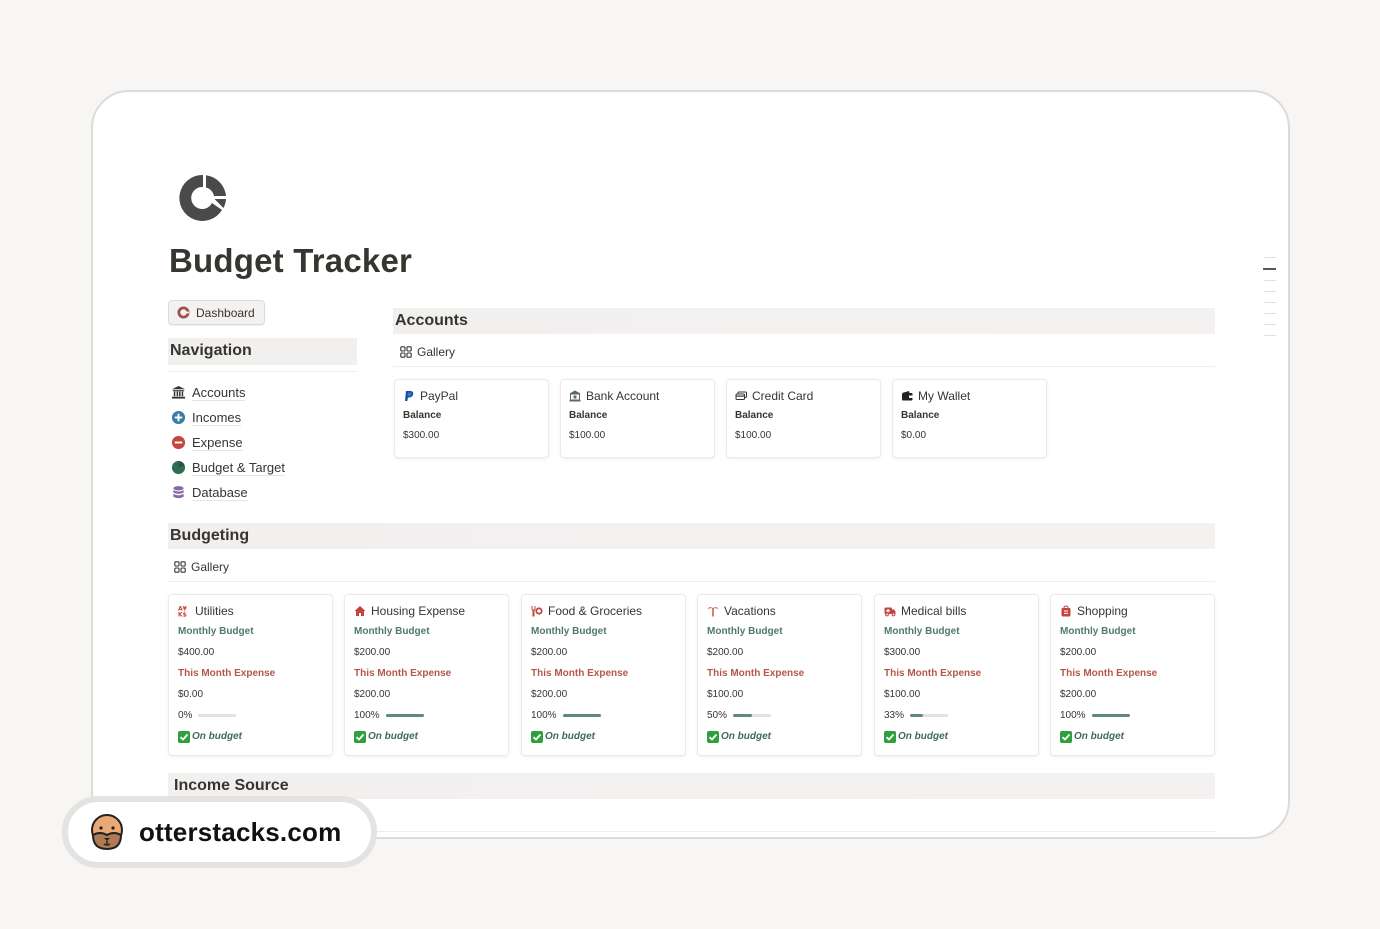 Image resolution: width=1380 pixels, height=929 pixels. I want to click on accounts-heading: Accounts, so click(804, 321).